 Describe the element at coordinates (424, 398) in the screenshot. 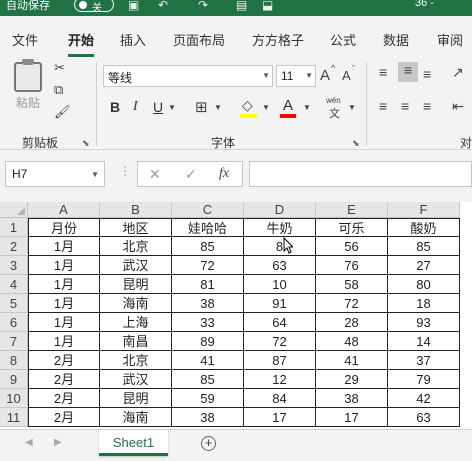

I see `table-cell: 42` at that location.